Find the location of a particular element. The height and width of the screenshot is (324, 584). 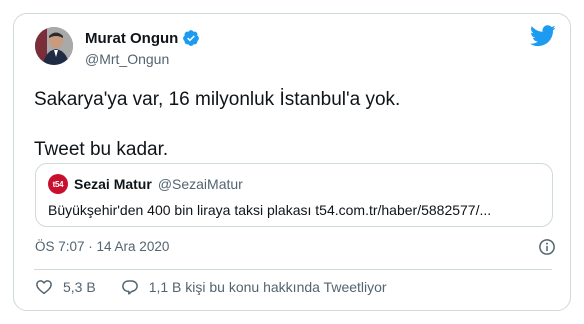

author-display-name: Murat Ongun is located at coordinates (131, 38).